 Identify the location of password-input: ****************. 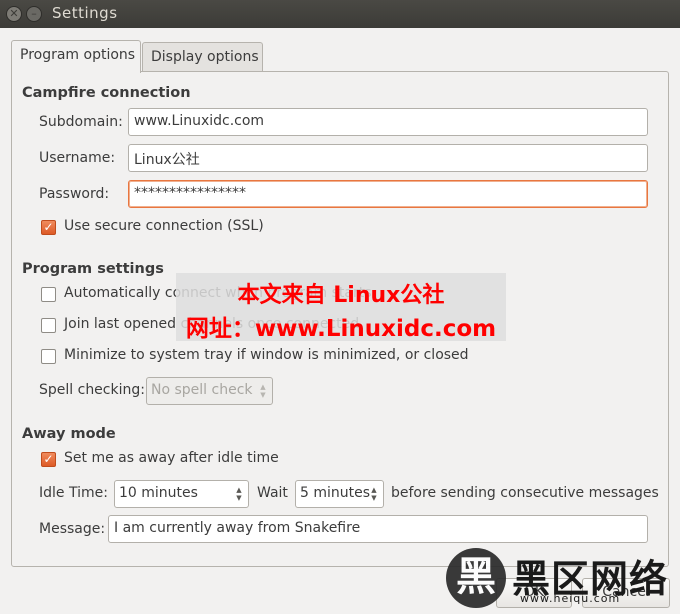
(388, 194).